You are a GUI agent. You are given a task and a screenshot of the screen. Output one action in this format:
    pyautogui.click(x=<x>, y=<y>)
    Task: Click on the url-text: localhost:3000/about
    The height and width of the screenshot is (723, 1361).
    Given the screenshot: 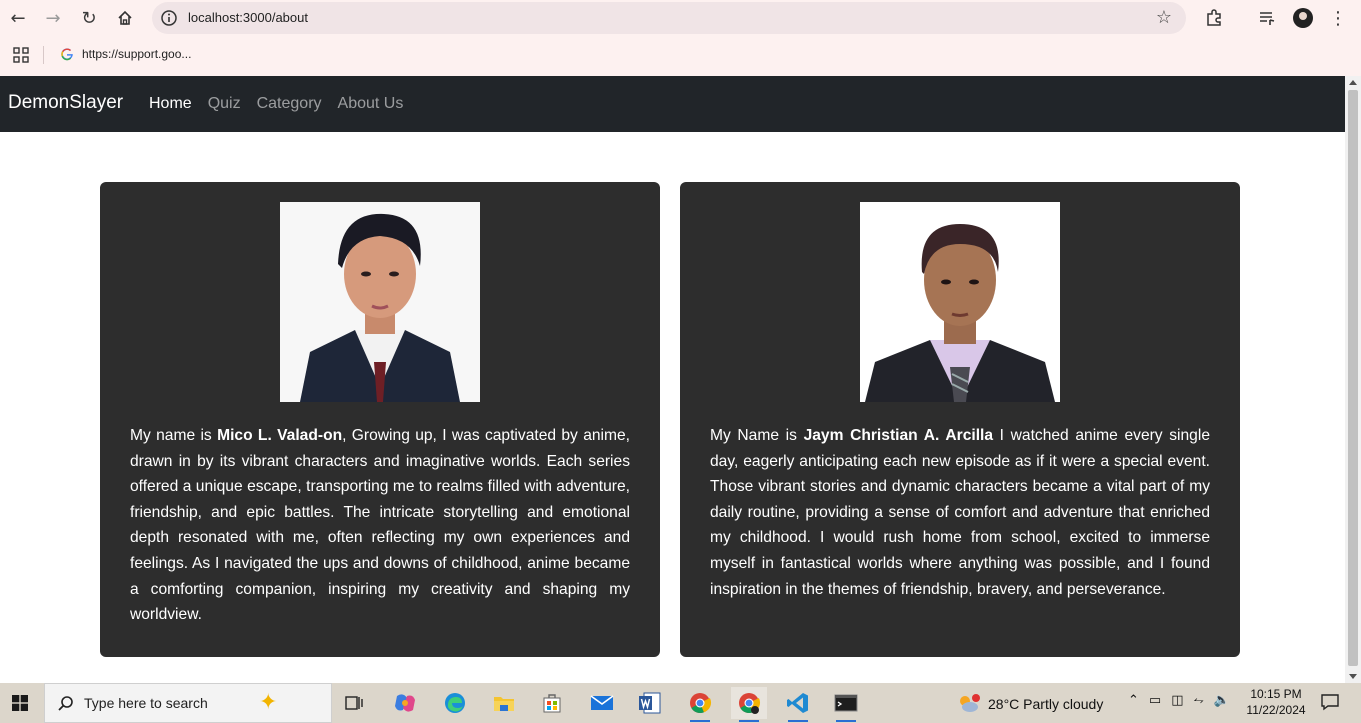 What is the action you would take?
    pyautogui.click(x=248, y=17)
    